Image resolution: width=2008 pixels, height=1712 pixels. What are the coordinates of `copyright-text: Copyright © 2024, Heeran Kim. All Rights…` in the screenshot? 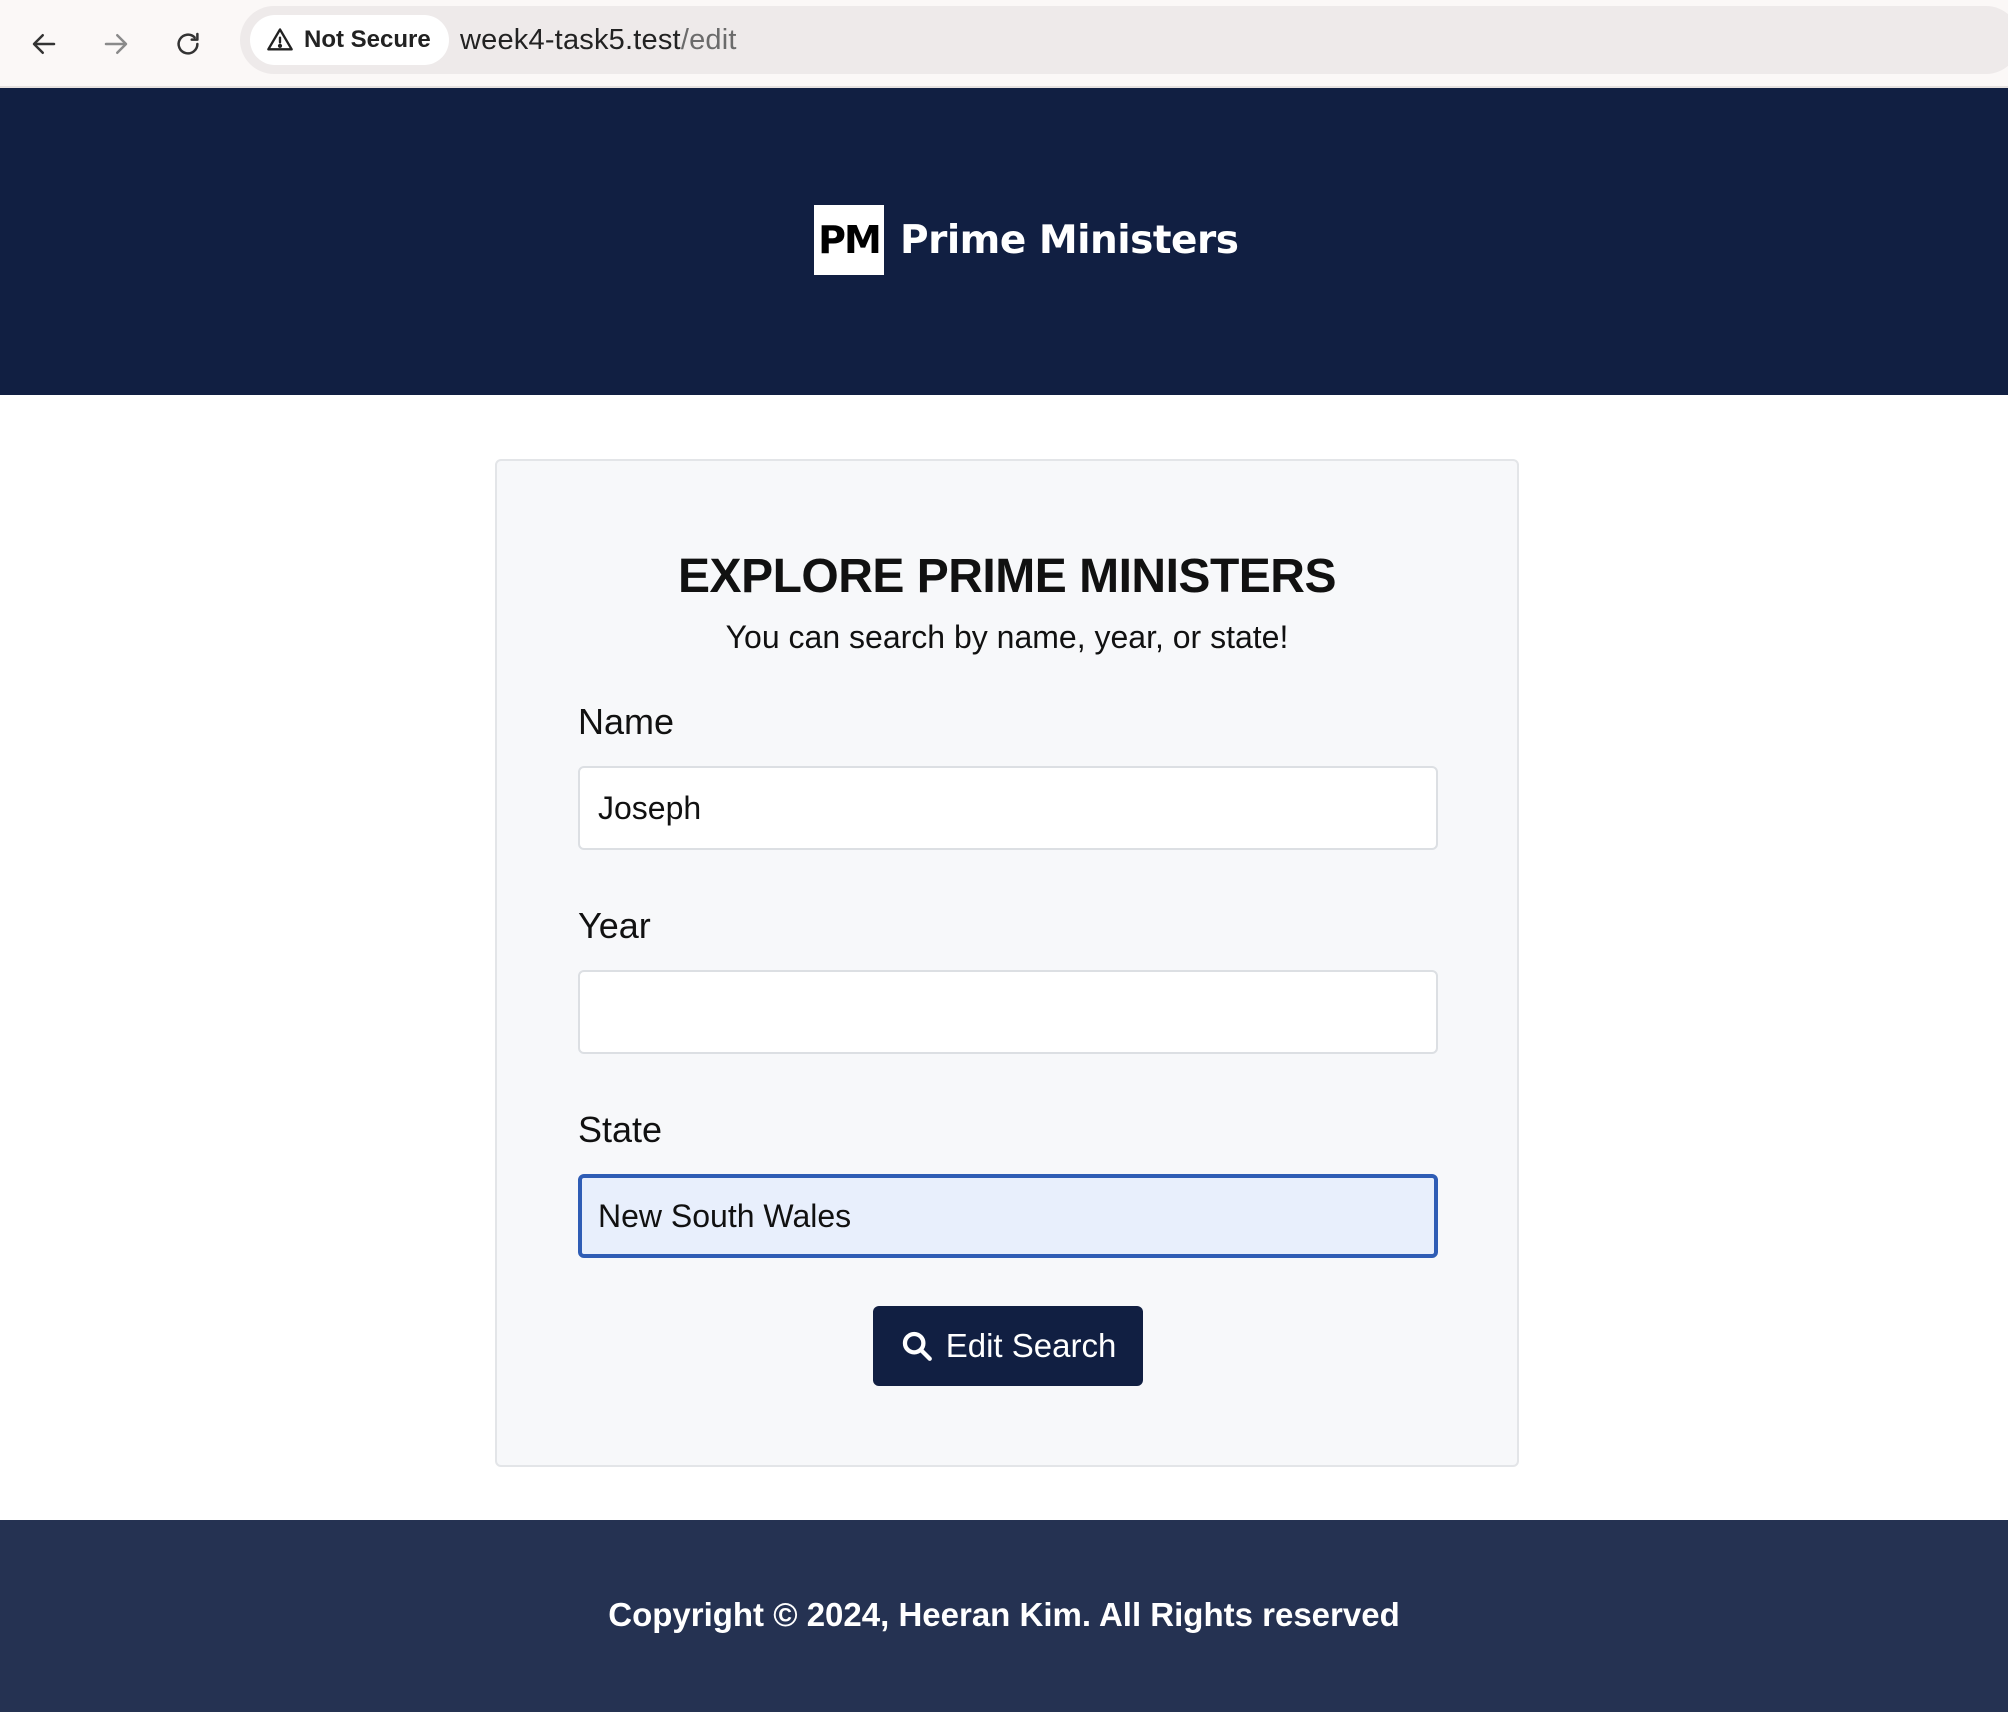 It's located at (1004, 1614).